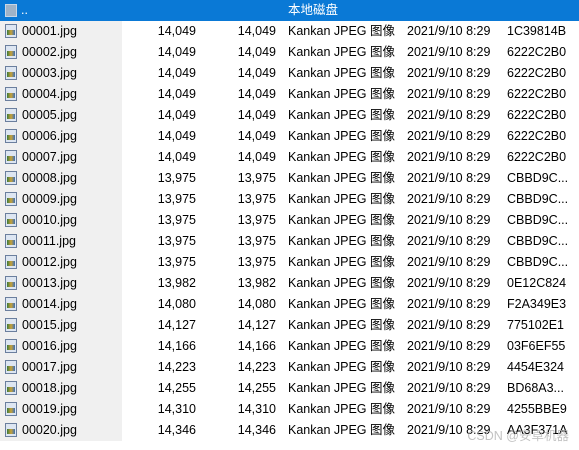 This screenshot has height=450, width=579. Describe the element at coordinates (49, 409) in the screenshot. I see `file-name: 00019.jpg` at that location.